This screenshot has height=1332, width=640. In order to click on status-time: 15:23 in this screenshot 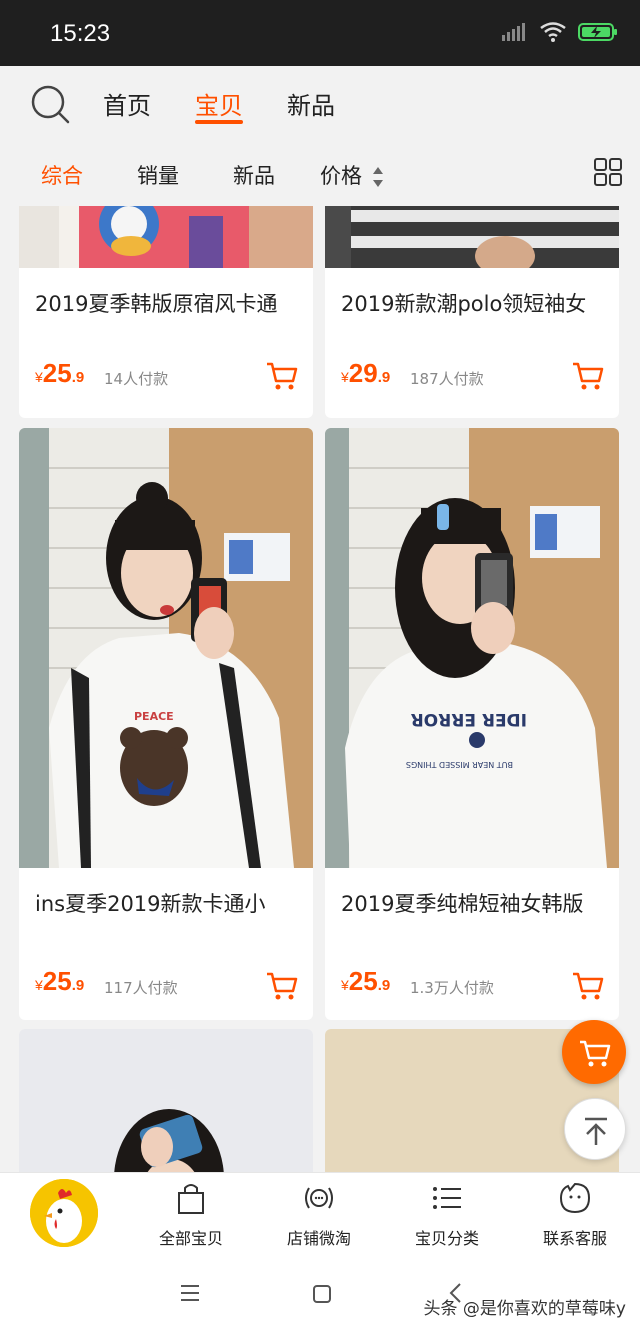, I will do `click(80, 33)`.